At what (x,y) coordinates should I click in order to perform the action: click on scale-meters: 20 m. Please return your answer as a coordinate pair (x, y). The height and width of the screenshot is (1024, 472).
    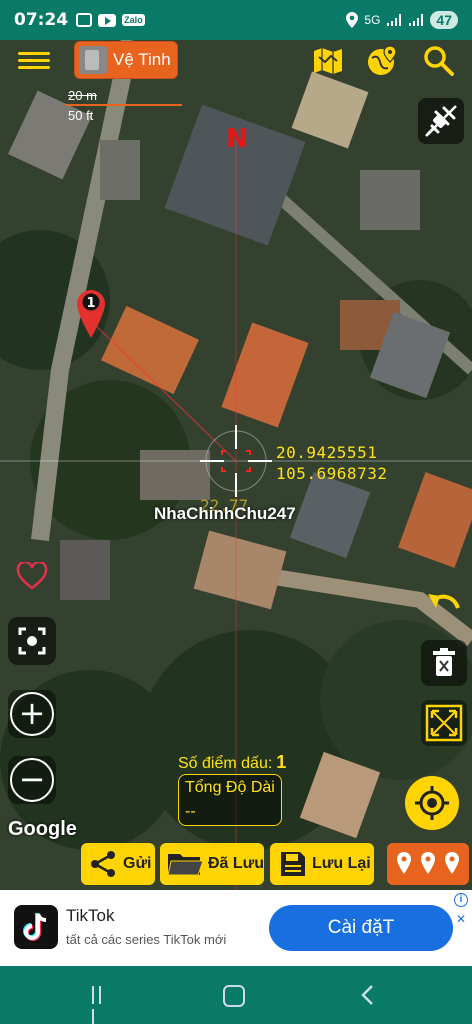
    Looking at the image, I should click on (82, 95).